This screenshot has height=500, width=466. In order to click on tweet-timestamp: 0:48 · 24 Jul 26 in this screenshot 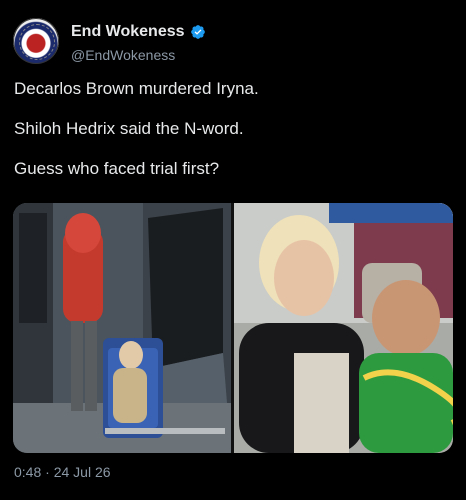, I will do `click(62, 472)`.